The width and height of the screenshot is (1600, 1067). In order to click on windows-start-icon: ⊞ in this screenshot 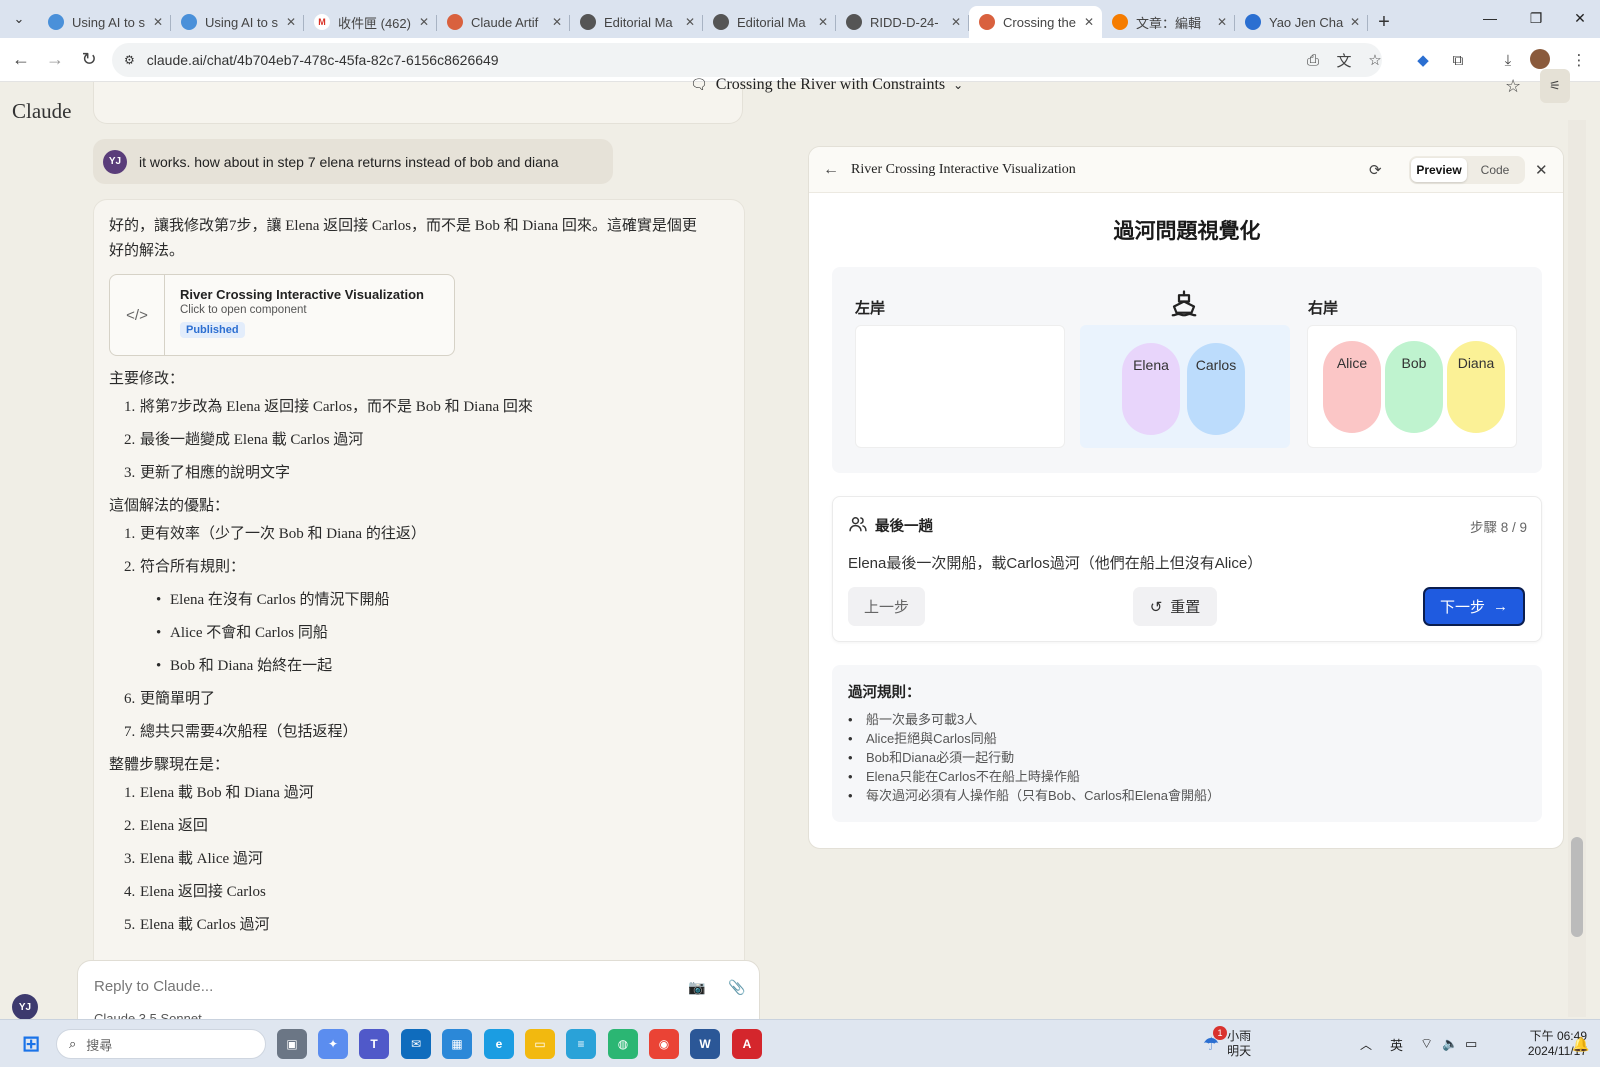, I will do `click(31, 1044)`.